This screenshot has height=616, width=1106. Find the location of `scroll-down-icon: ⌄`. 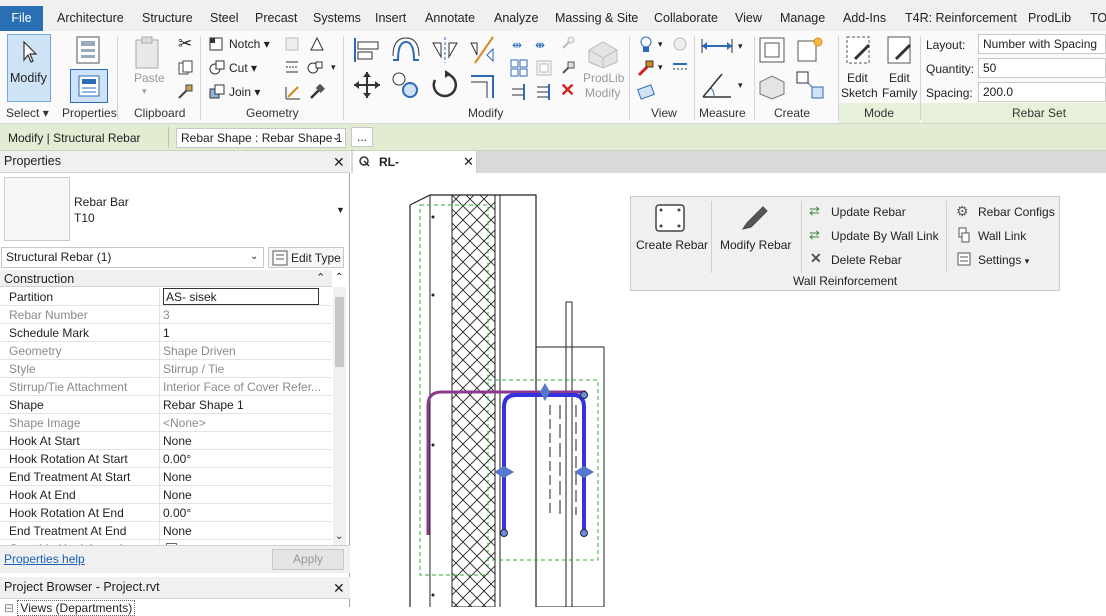

scroll-down-icon: ⌄ is located at coordinates (339, 536).